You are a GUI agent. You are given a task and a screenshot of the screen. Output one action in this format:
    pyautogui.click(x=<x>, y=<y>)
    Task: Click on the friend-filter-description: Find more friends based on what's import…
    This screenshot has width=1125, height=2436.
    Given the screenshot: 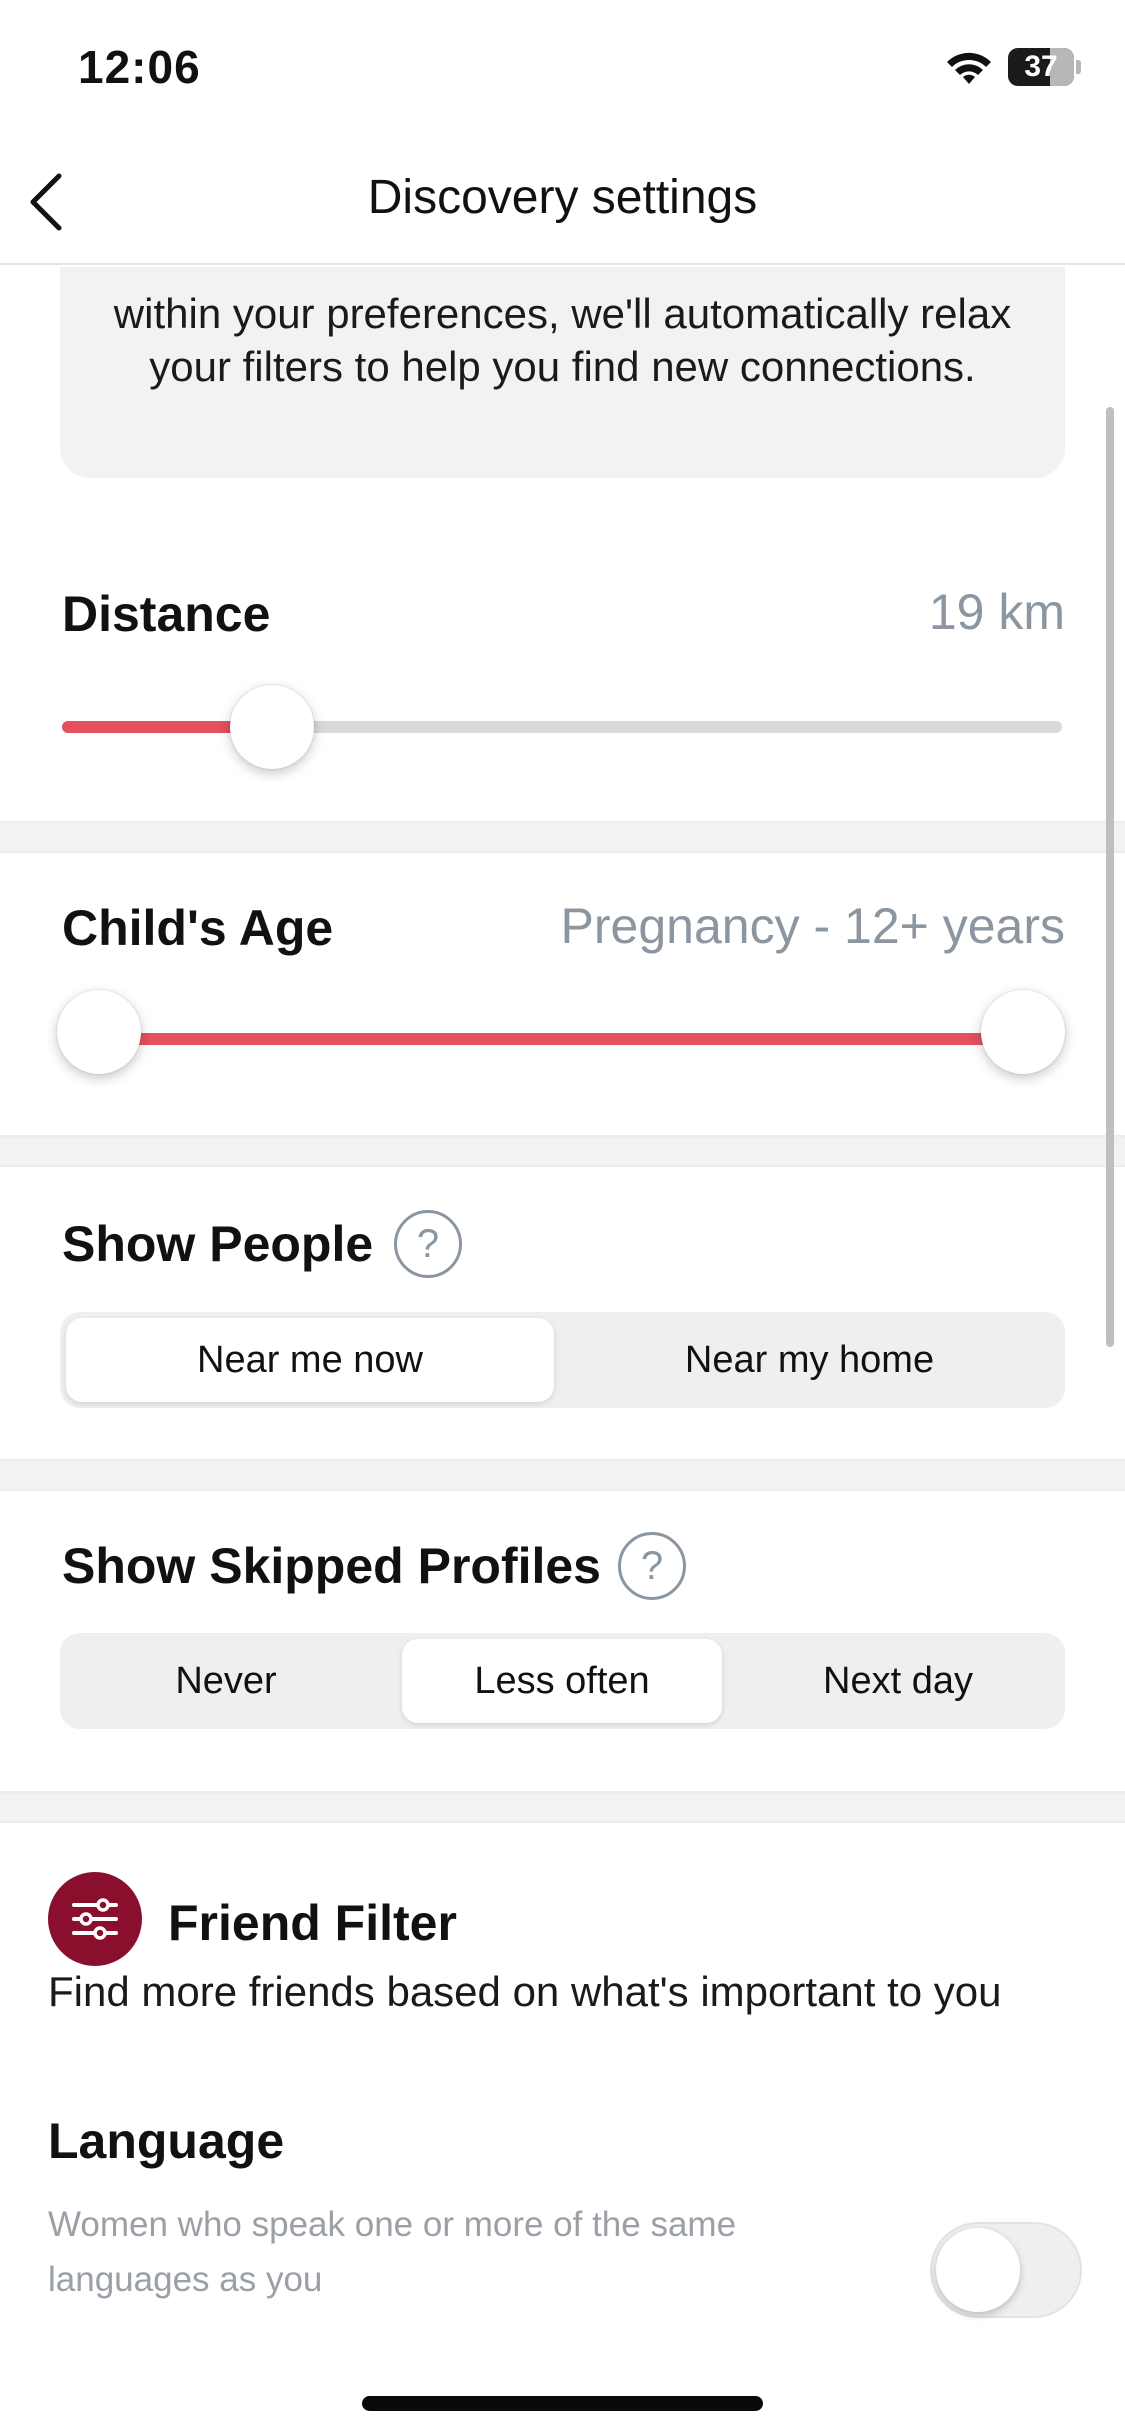 What is the action you would take?
    pyautogui.click(x=525, y=1991)
    